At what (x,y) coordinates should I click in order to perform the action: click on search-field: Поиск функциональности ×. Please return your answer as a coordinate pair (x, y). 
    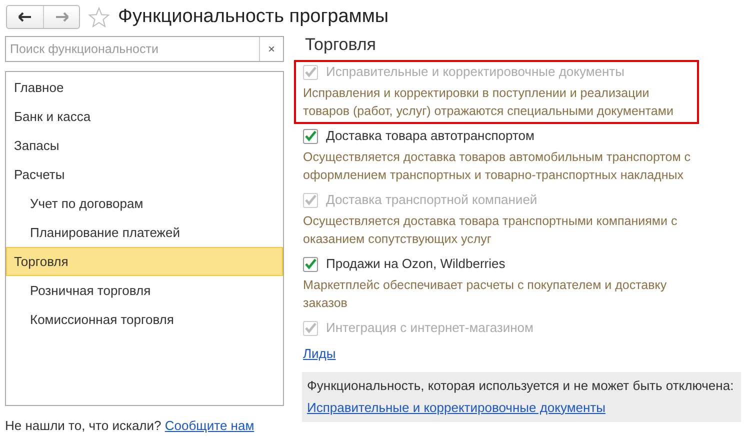
    Looking at the image, I should click on (144, 49).